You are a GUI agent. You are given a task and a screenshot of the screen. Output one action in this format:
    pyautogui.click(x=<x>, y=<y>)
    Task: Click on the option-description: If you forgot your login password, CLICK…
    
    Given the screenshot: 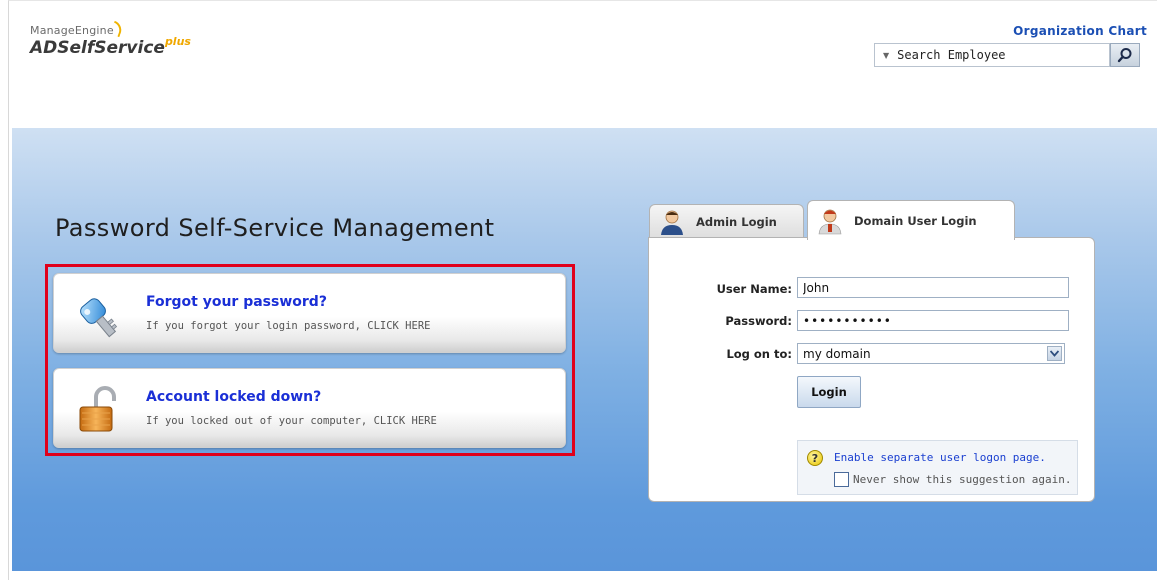 What is the action you would take?
    pyautogui.click(x=288, y=326)
    